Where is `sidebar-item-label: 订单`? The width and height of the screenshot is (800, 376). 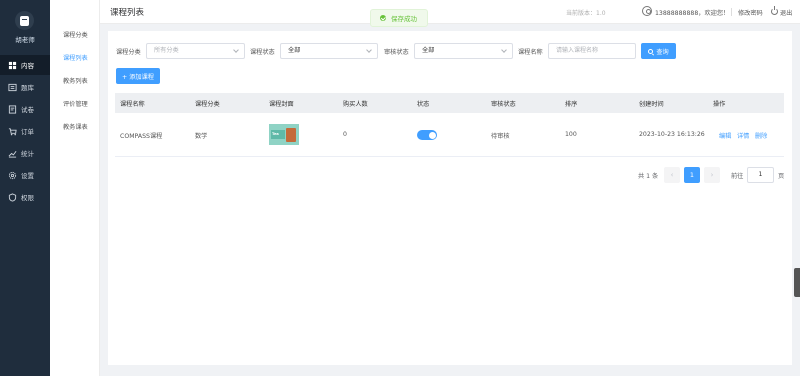 sidebar-item-label: 订单 is located at coordinates (27, 132).